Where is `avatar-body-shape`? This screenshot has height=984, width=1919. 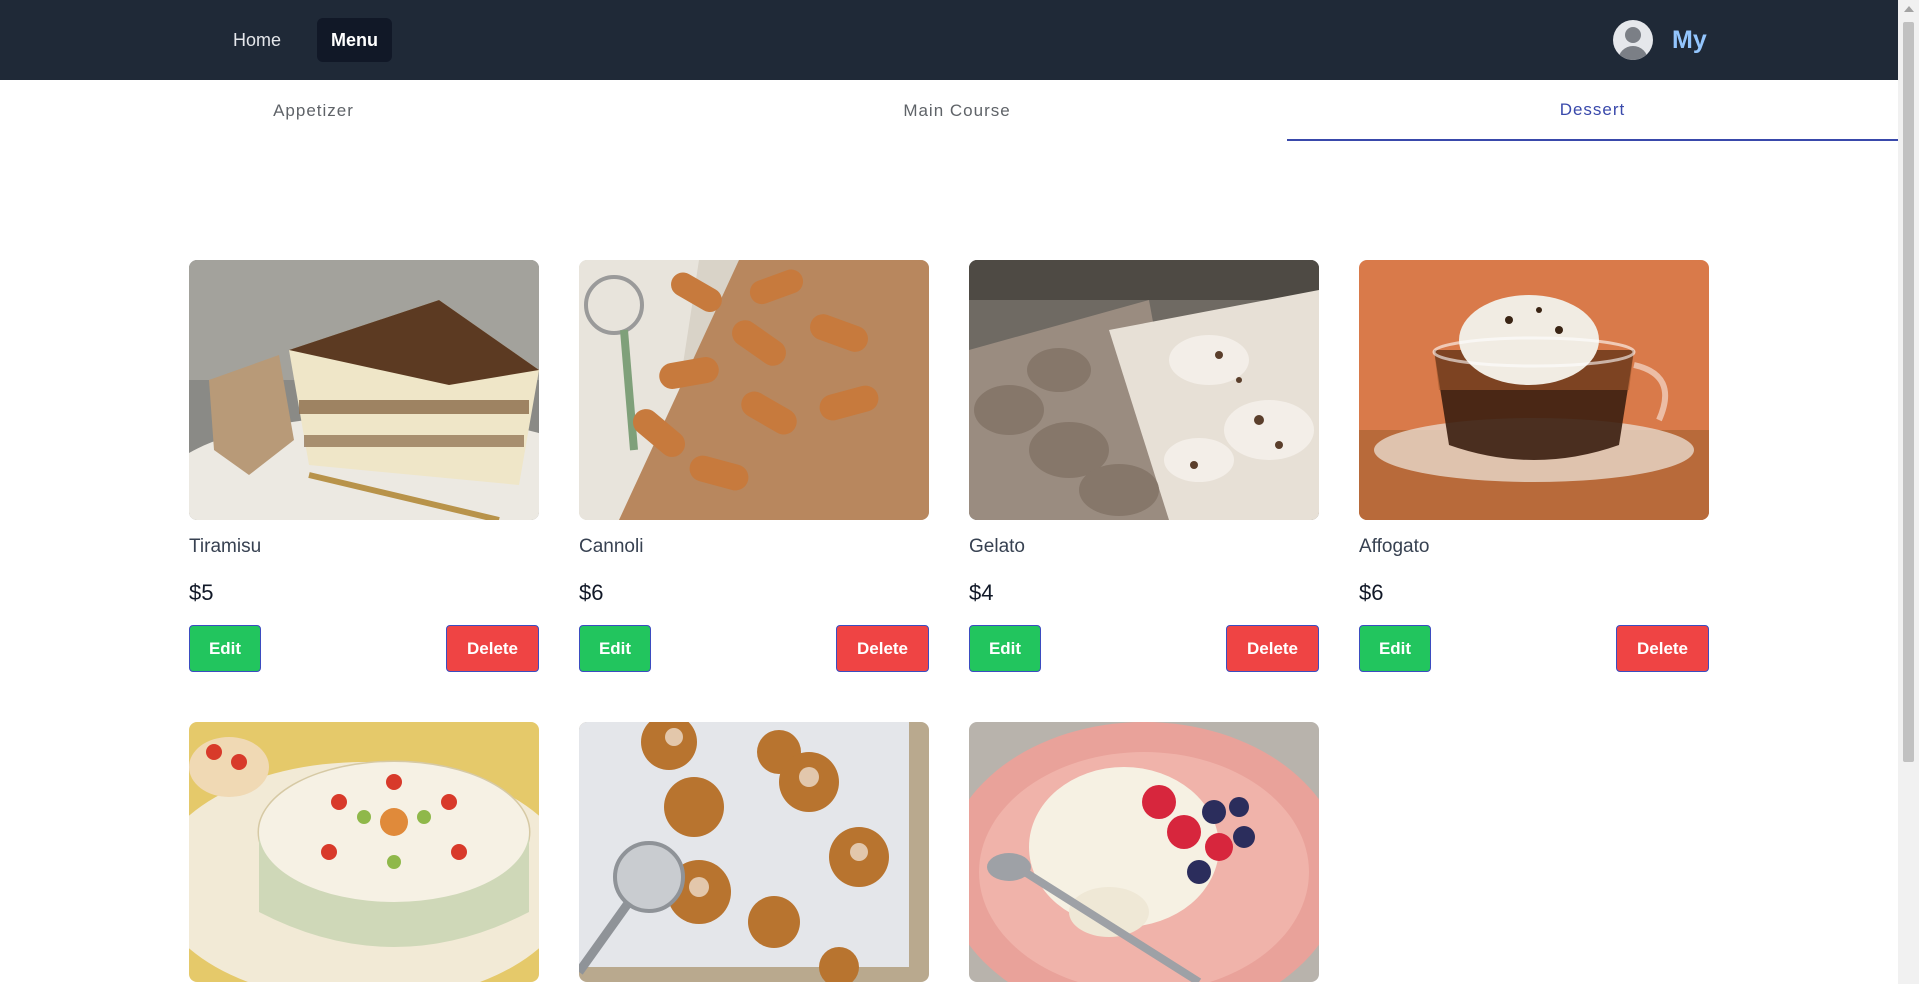 avatar-body-shape is located at coordinates (1633, 53).